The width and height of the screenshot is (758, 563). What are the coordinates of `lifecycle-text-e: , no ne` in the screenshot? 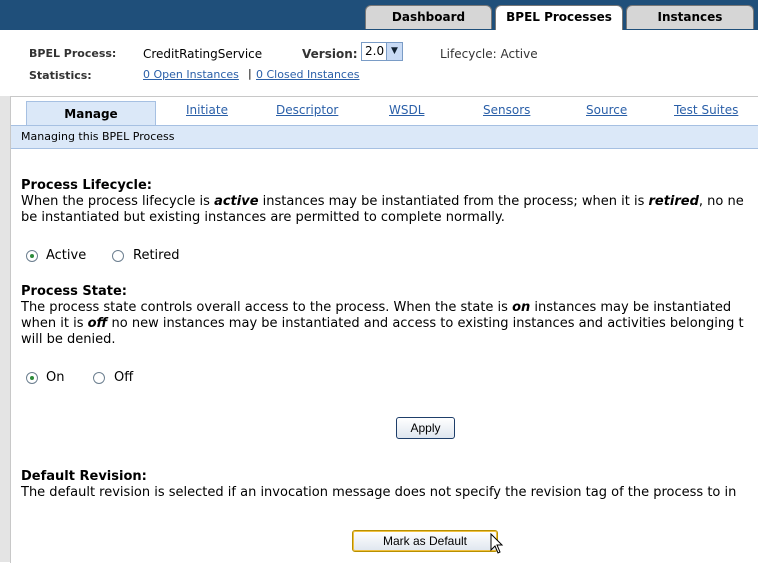 It's located at (721, 201).